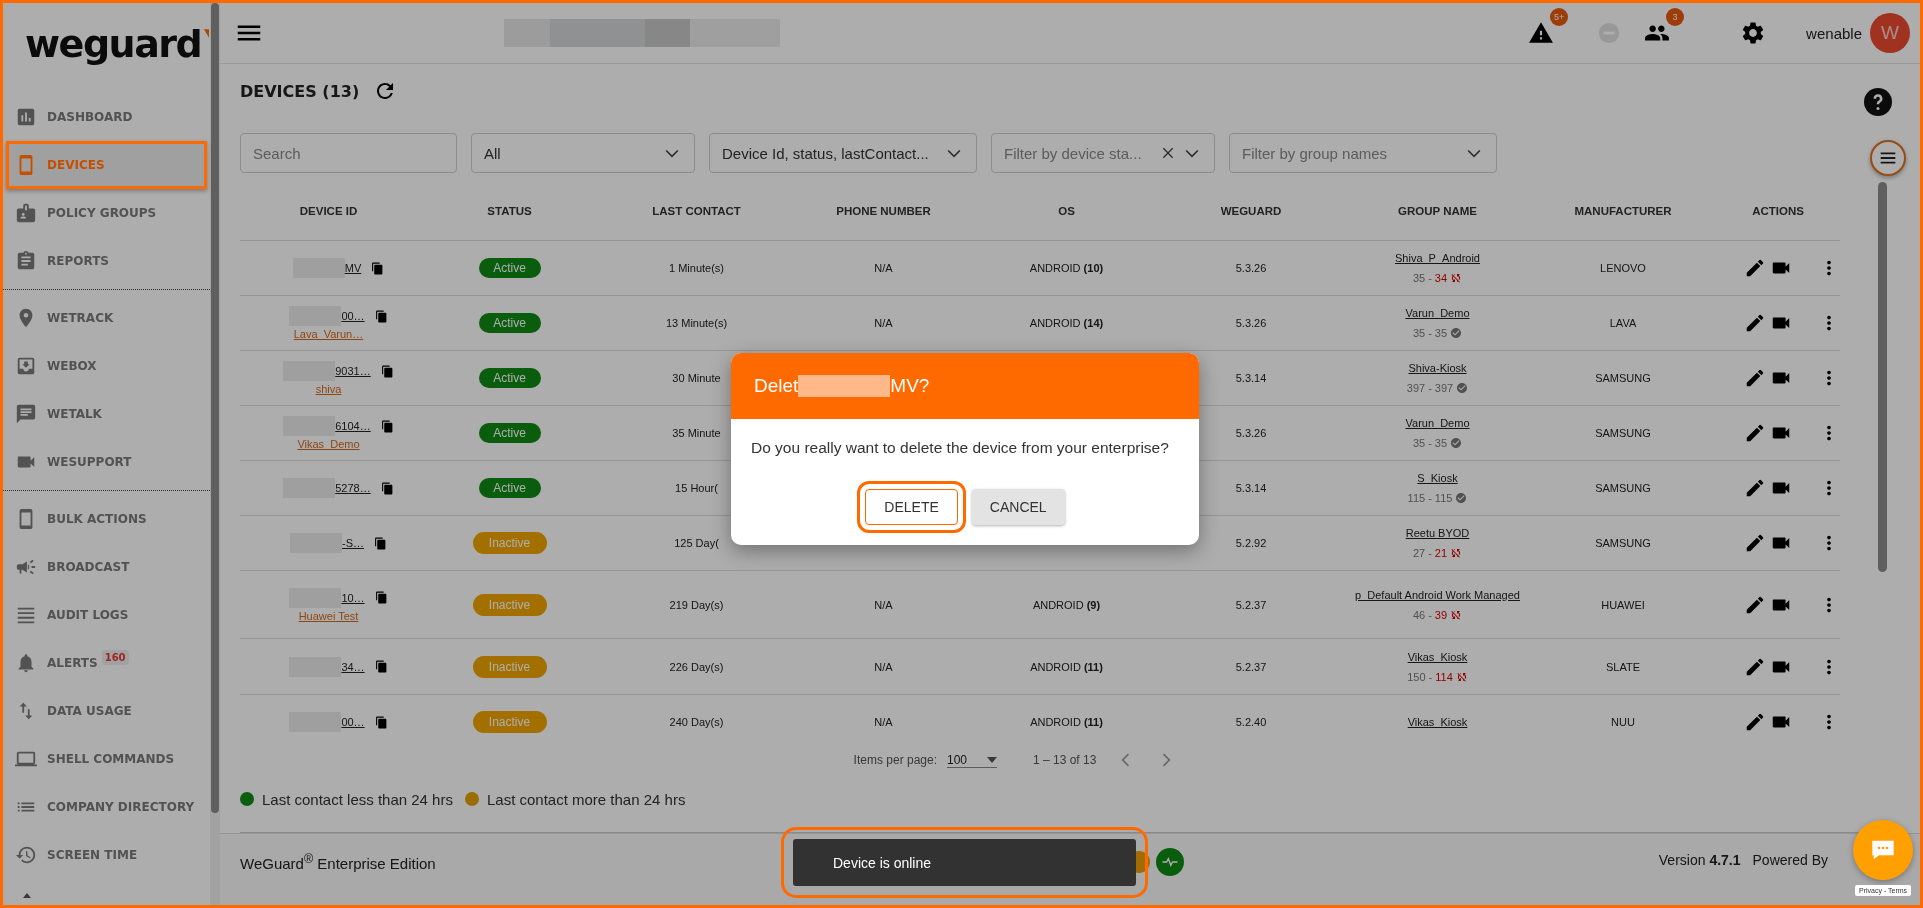  What do you see at coordinates (1251, 211) in the screenshot?
I see `column-header: WEGUARD` at bounding box center [1251, 211].